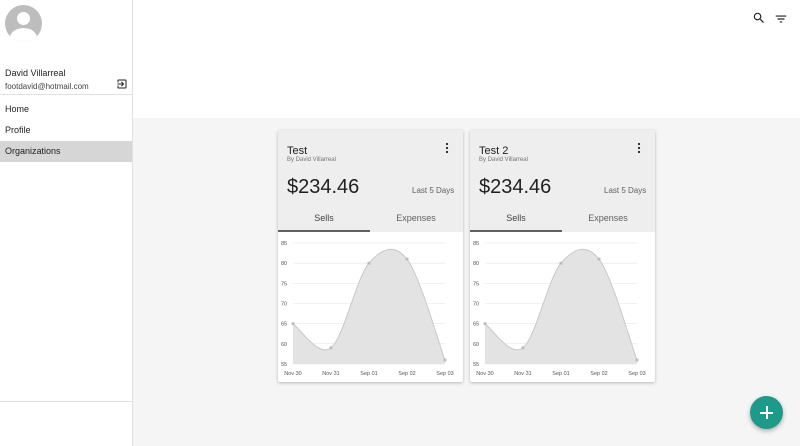  I want to click on add-button, so click(766, 412).